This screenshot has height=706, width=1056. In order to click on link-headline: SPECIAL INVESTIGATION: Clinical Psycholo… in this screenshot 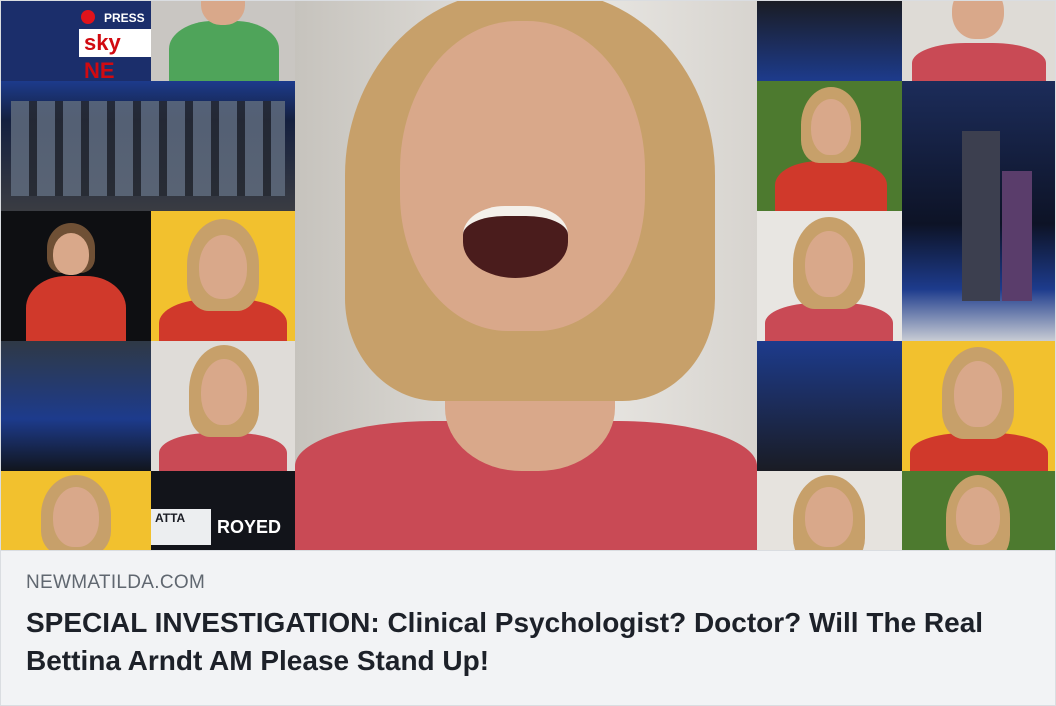, I will do `click(521, 642)`.